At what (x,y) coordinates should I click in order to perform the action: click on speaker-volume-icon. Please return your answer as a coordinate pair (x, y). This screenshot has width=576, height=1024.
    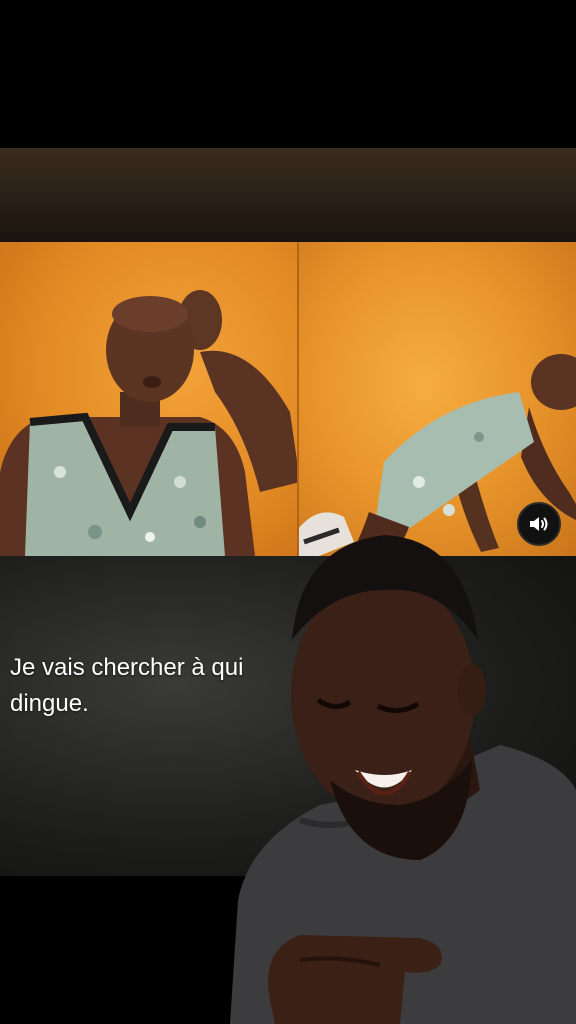
    Looking at the image, I should click on (539, 524).